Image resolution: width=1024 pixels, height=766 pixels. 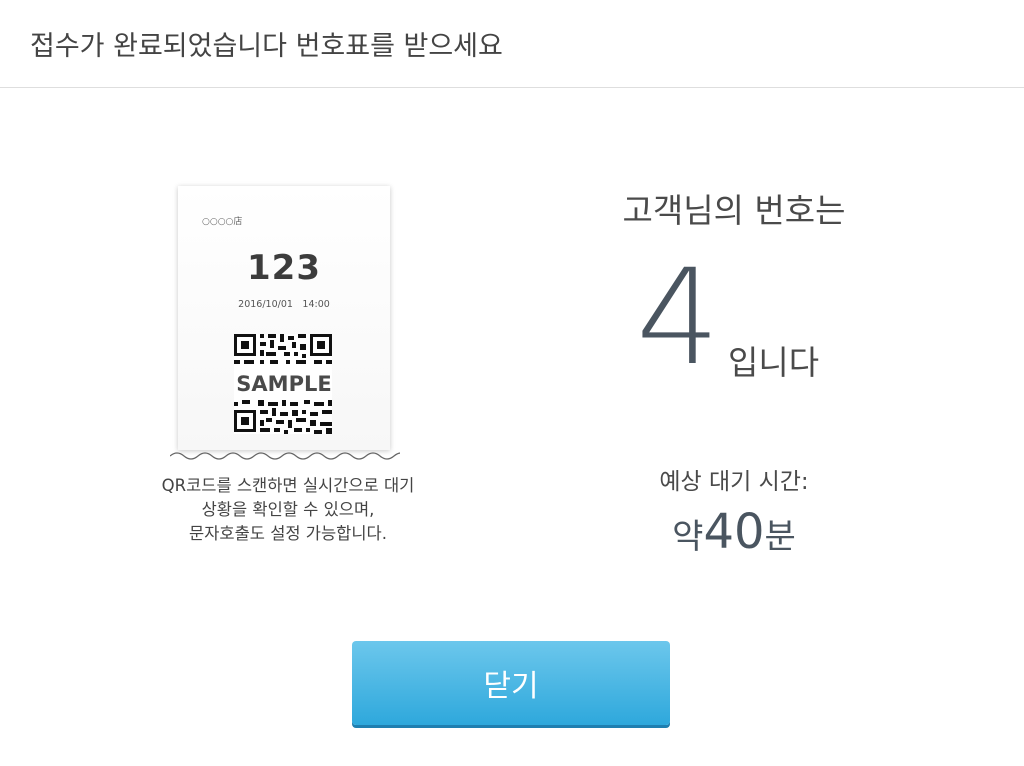 I want to click on qr-instruction-line: 상황을 확인할 수 있으며,, so click(x=288, y=509).